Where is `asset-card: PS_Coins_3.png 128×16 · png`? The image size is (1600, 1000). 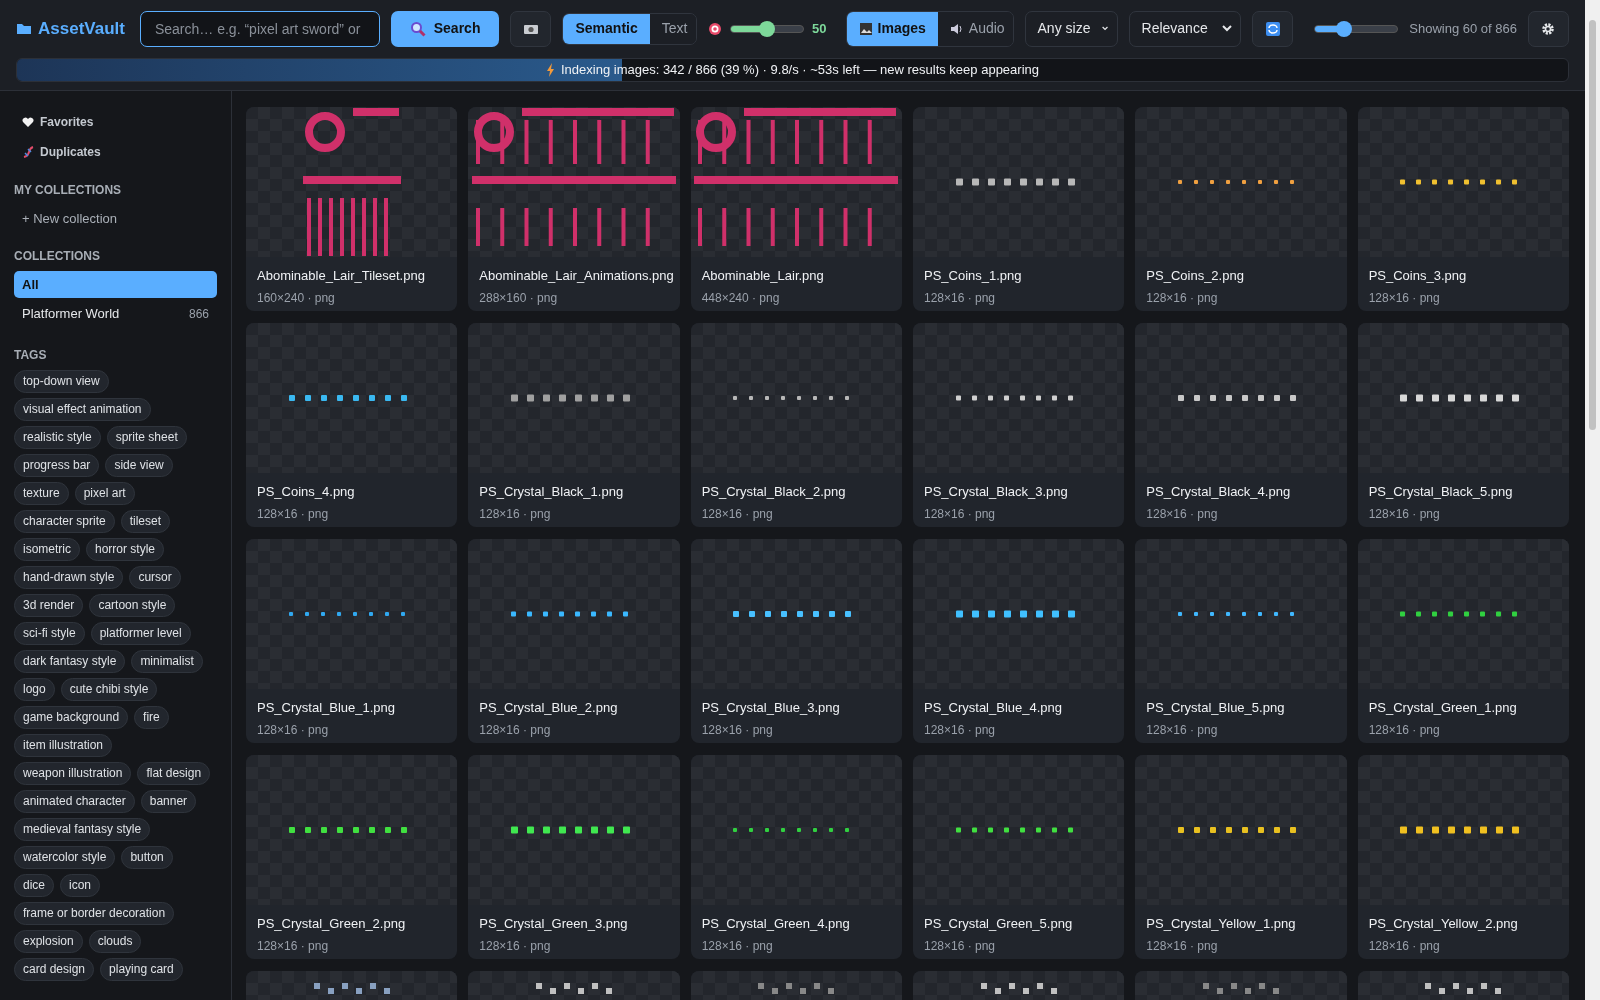
asset-card: PS_Coins_3.png 128×16 · png is located at coordinates (1463, 209).